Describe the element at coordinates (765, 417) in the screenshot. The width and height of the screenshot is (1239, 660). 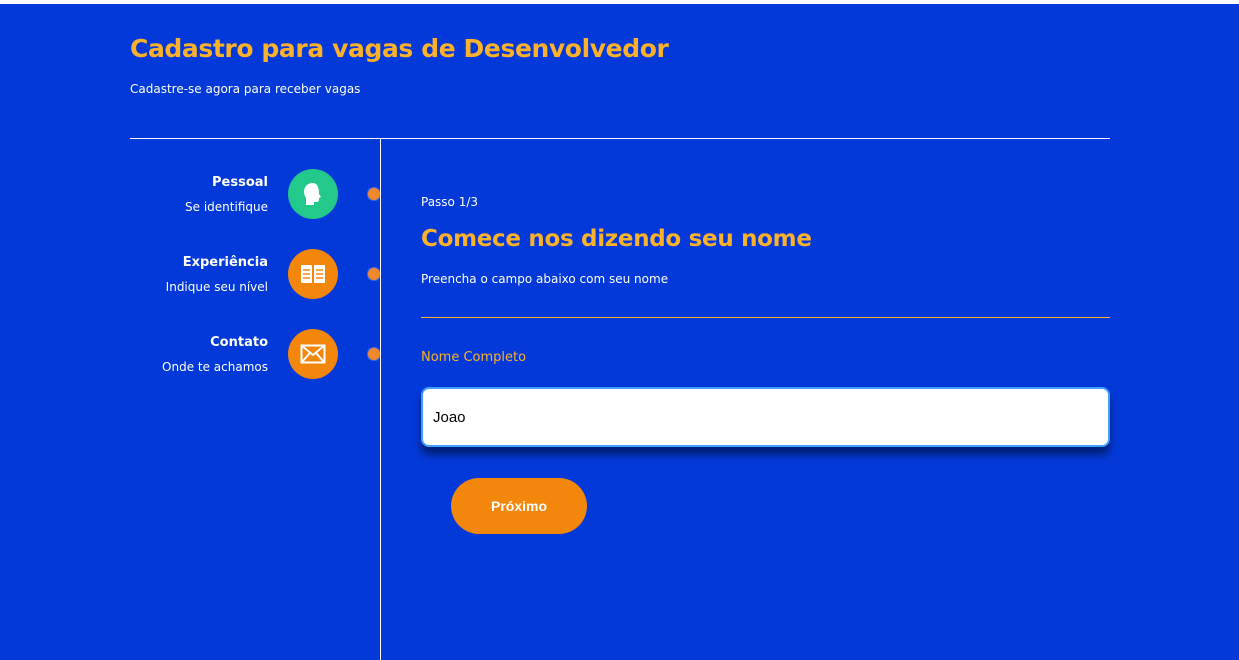
I see `name-input` at that location.